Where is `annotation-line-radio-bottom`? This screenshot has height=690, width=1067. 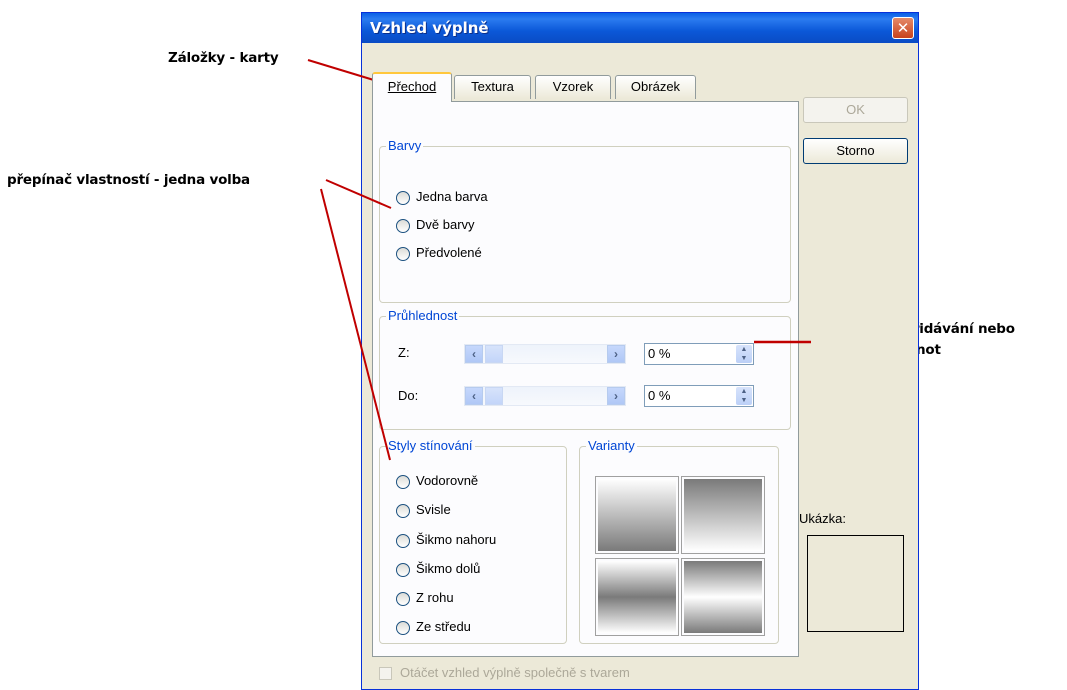 annotation-line-radio-bottom is located at coordinates (355, 324).